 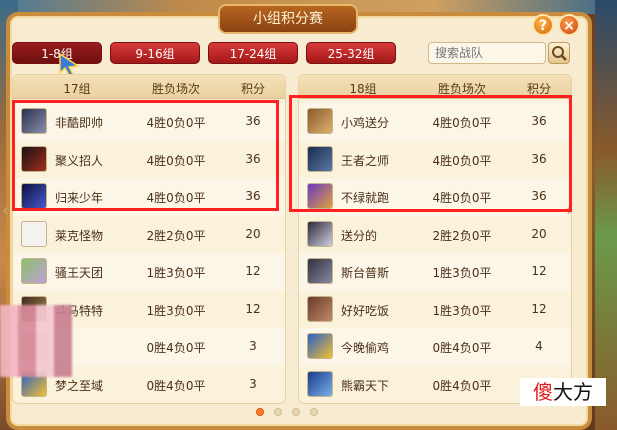 I want to click on team-name: 送分的, so click(x=359, y=235).